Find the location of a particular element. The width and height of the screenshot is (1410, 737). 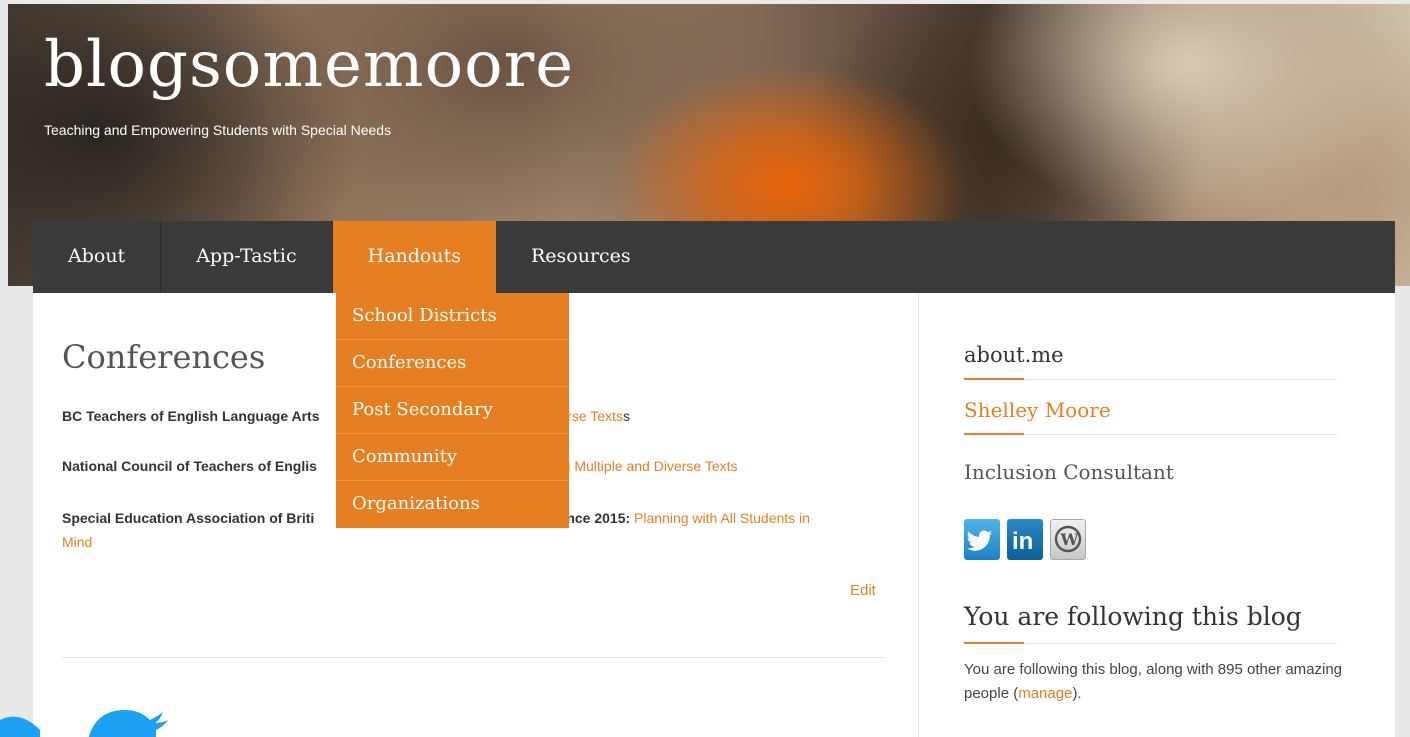

linkedin-icon: in is located at coordinates (1025, 539).